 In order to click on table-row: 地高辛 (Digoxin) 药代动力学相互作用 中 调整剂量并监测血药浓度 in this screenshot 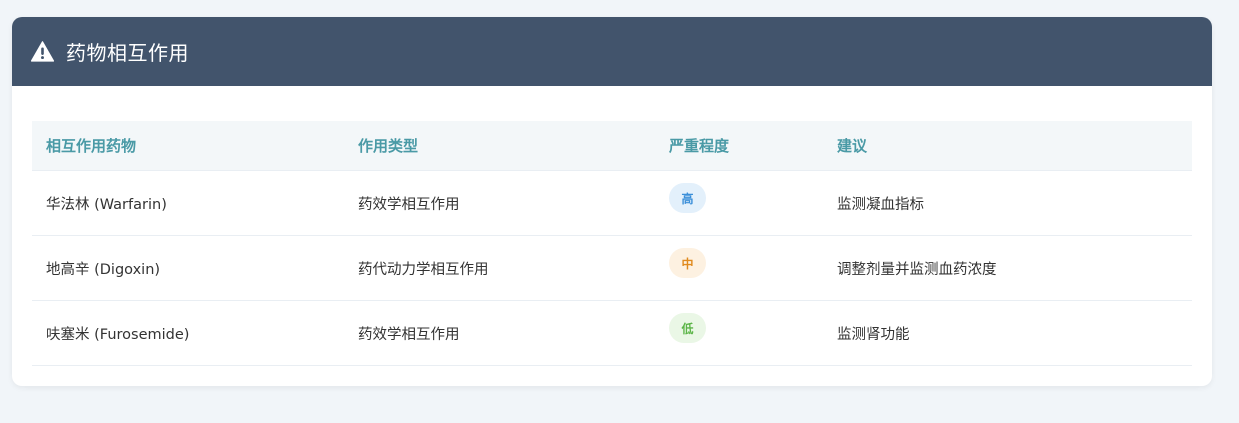, I will do `click(612, 268)`.